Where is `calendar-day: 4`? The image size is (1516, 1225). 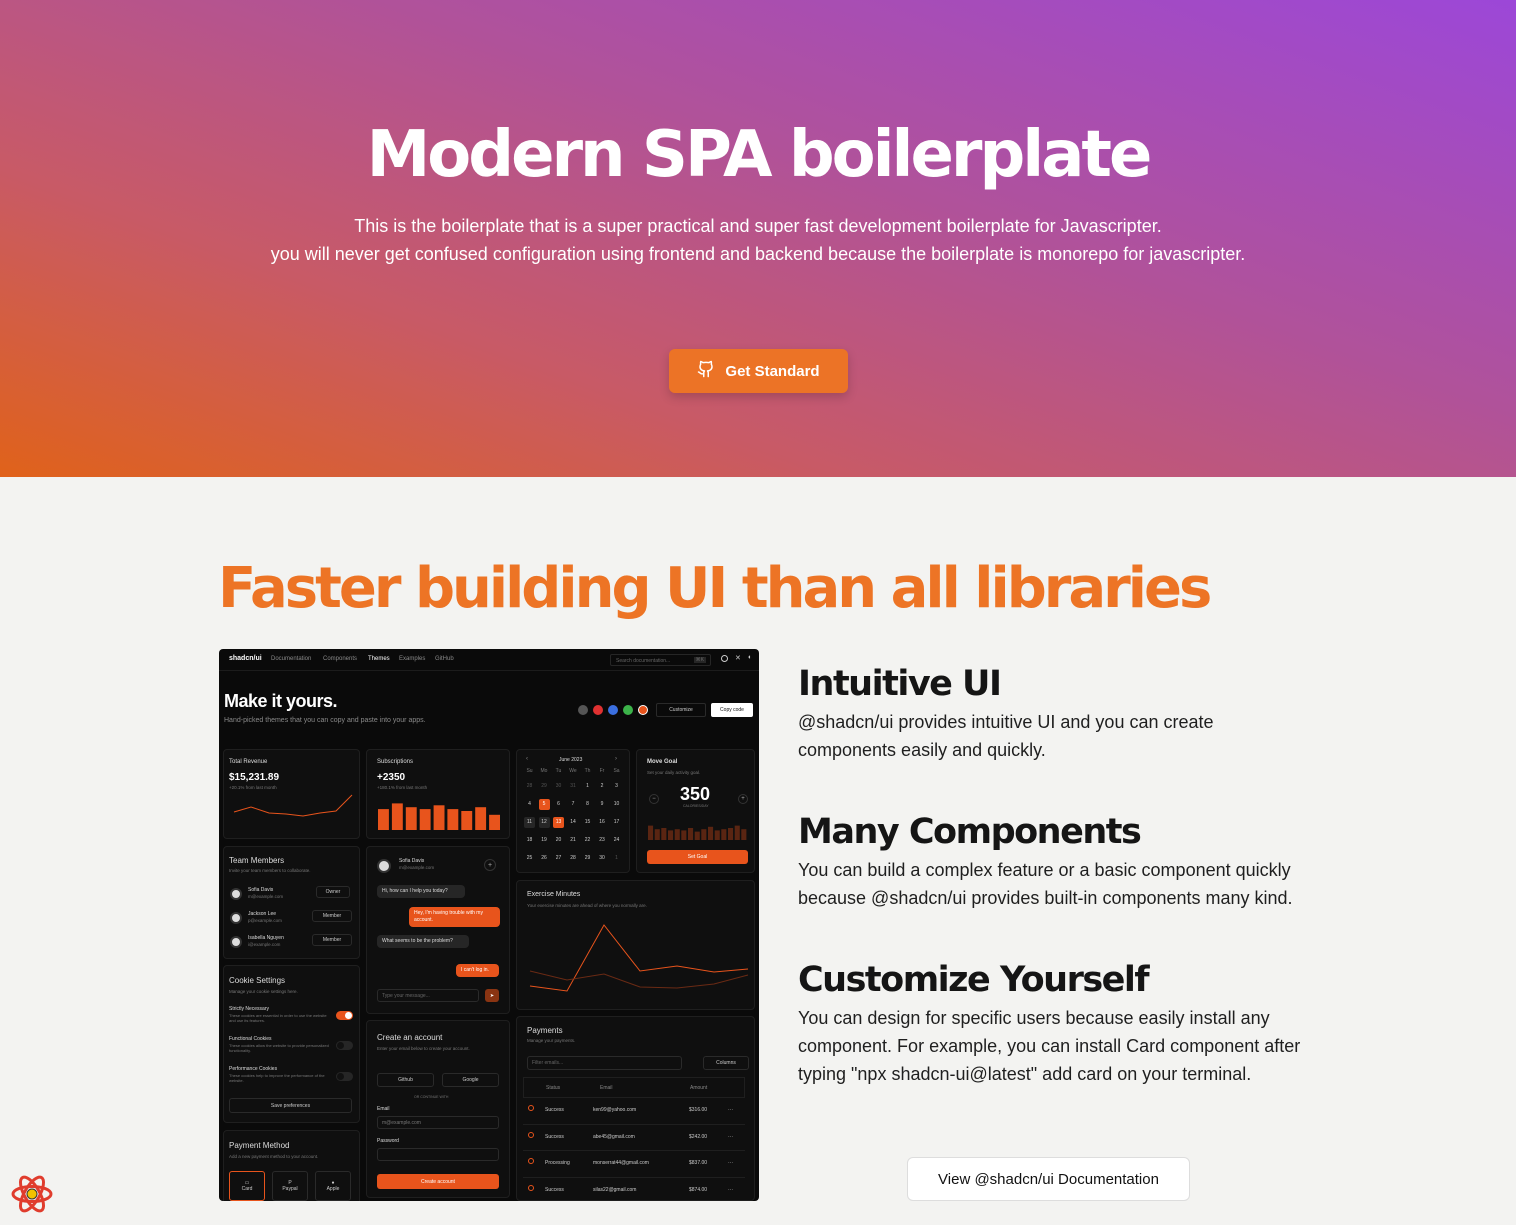
calendar-day: 4 is located at coordinates (529, 804).